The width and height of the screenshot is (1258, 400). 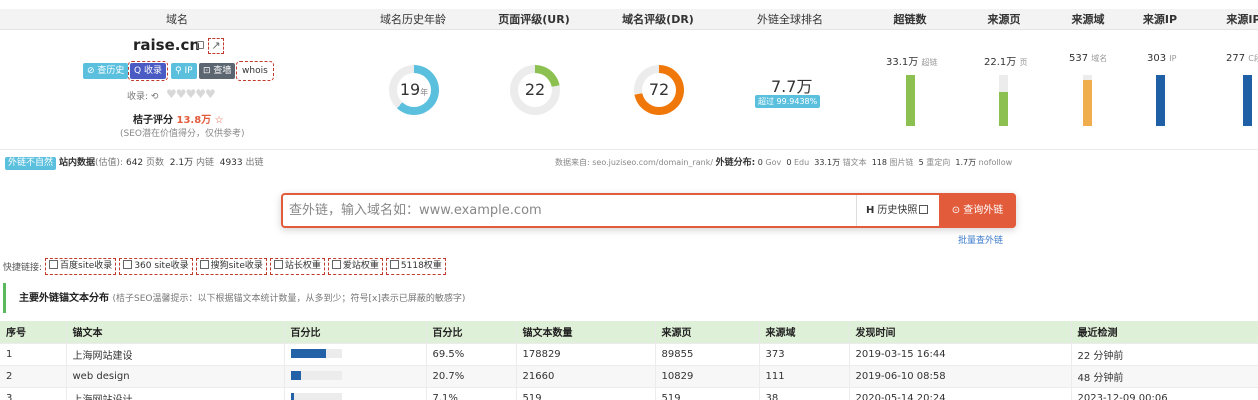 I want to click on distribution-label: 外链分布:, so click(x=735, y=163).